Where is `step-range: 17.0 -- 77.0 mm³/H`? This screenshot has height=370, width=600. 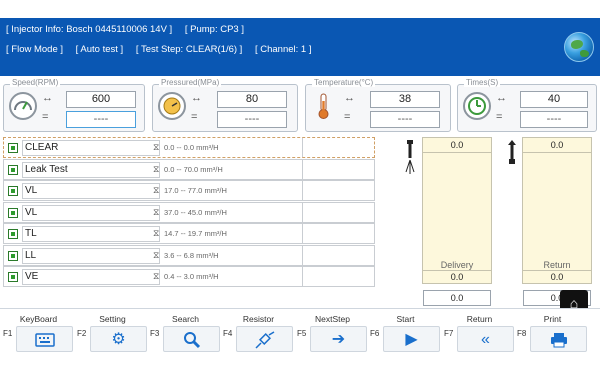 step-range: 17.0 -- 77.0 mm³/H is located at coordinates (195, 190).